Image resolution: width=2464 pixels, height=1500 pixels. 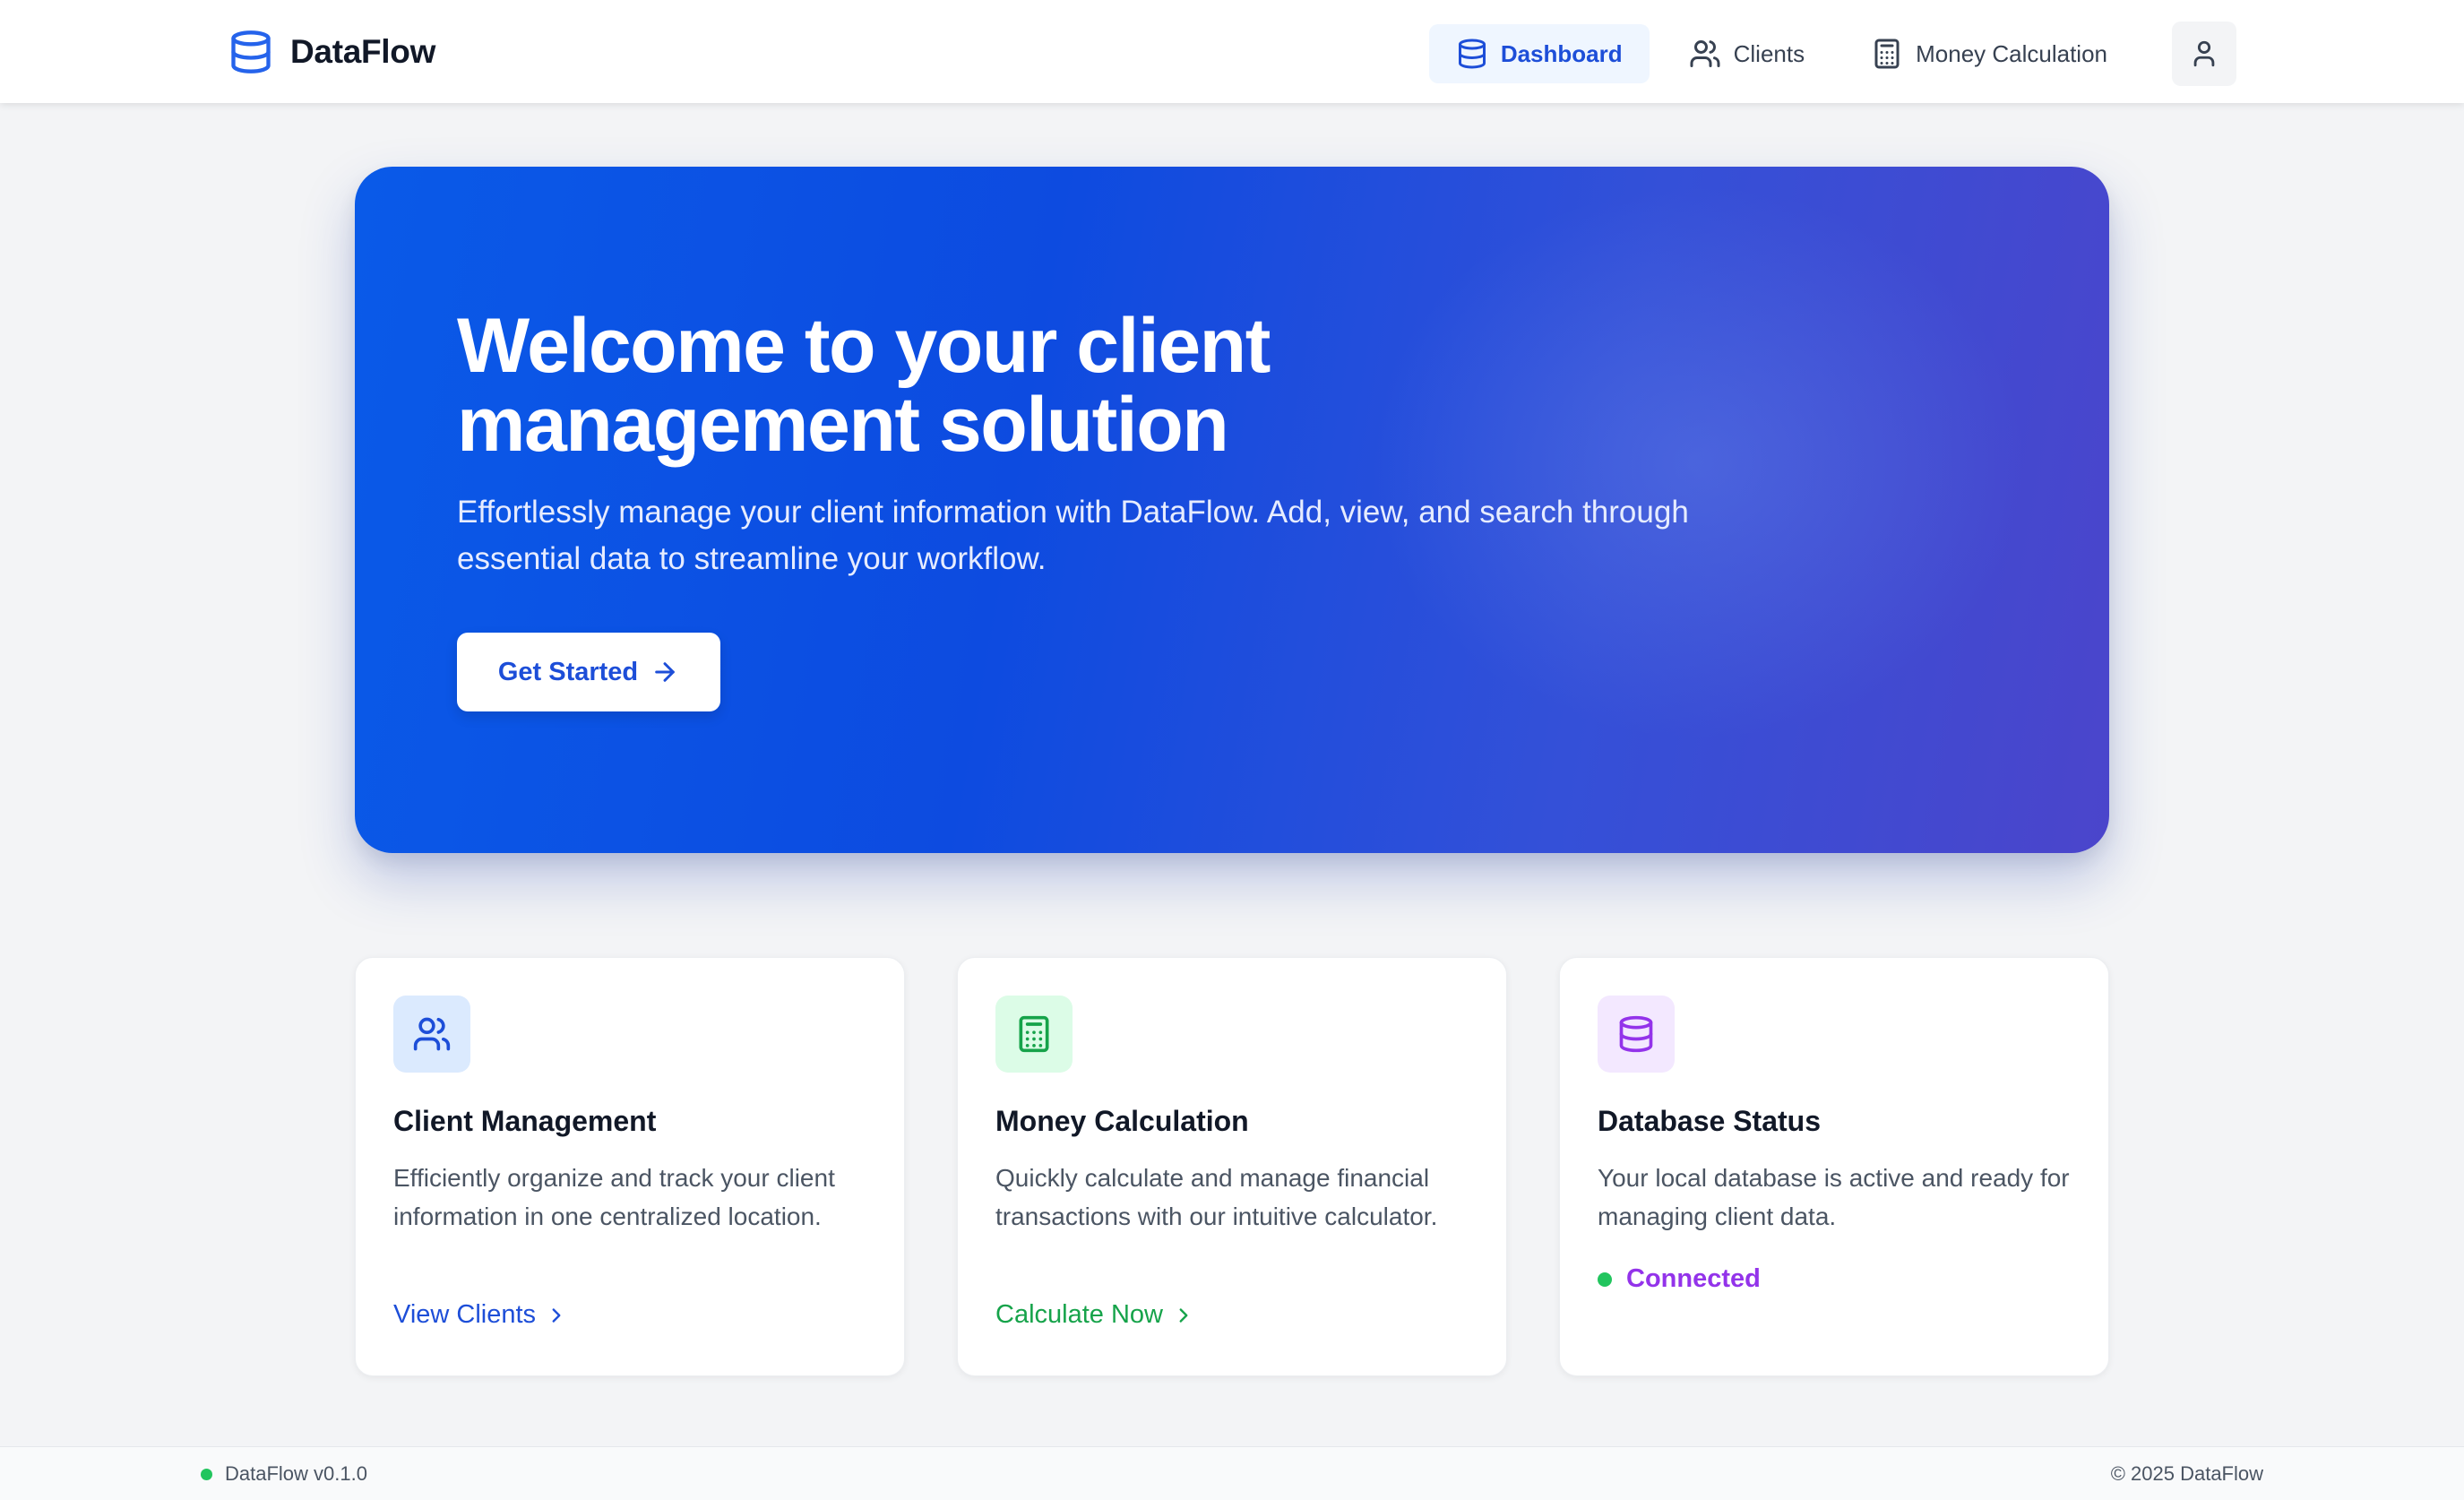 I want to click on calculate-now-link: Calculate Now, so click(x=1095, y=1315).